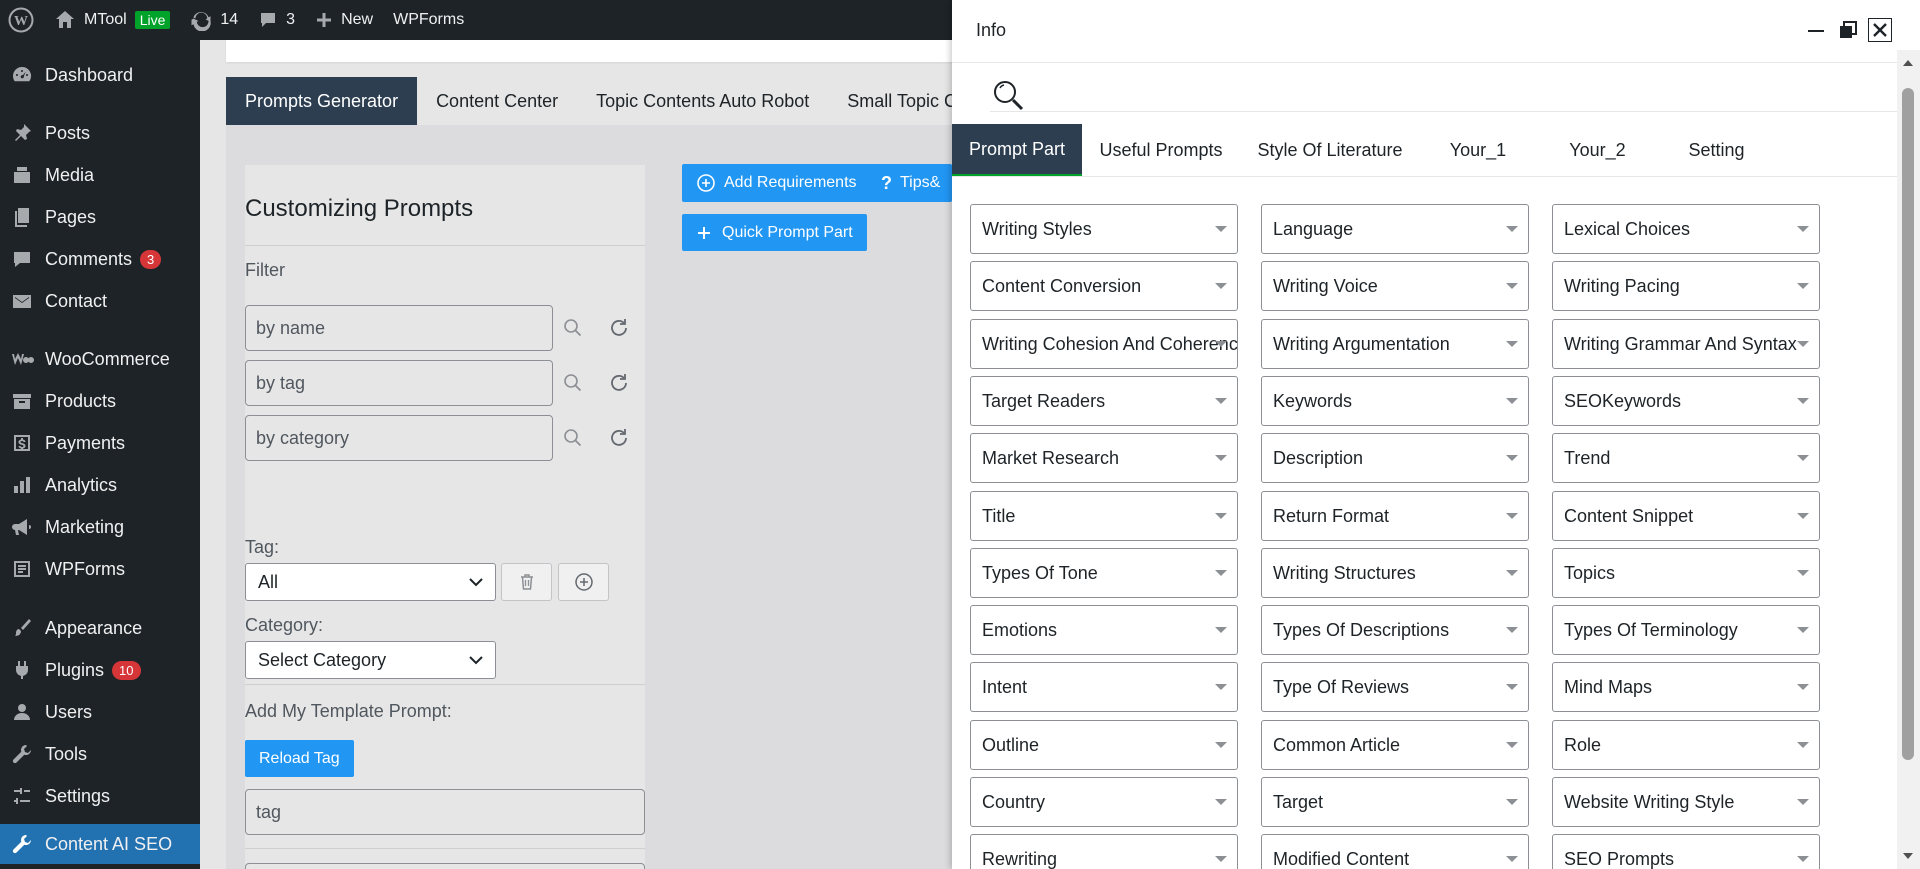 This screenshot has height=869, width=1920. What do you see at coordinates (399, 383) in the screenshot?
I see `filter-tag-input: by tag` at bounding box center [399, 383].